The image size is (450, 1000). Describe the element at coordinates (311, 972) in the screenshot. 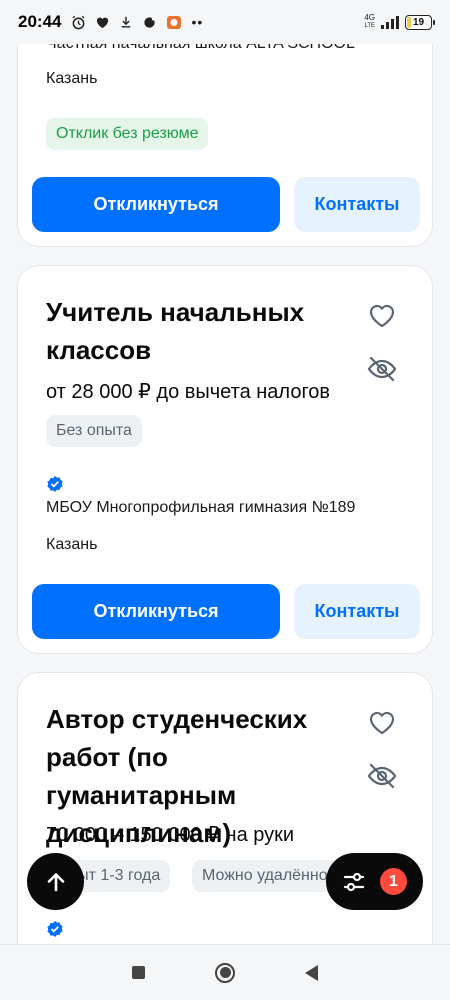

I see `back-button` at that location.